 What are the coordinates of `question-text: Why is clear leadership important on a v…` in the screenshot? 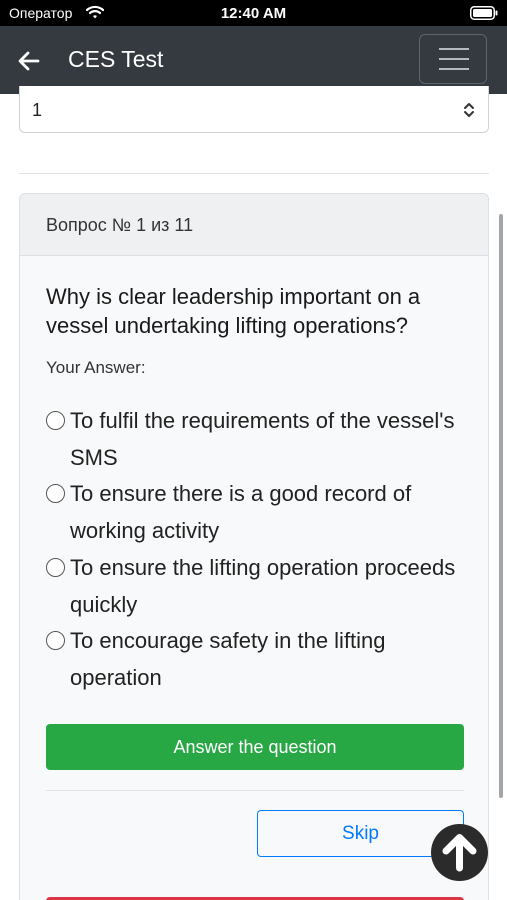 It's located at (233, 311).